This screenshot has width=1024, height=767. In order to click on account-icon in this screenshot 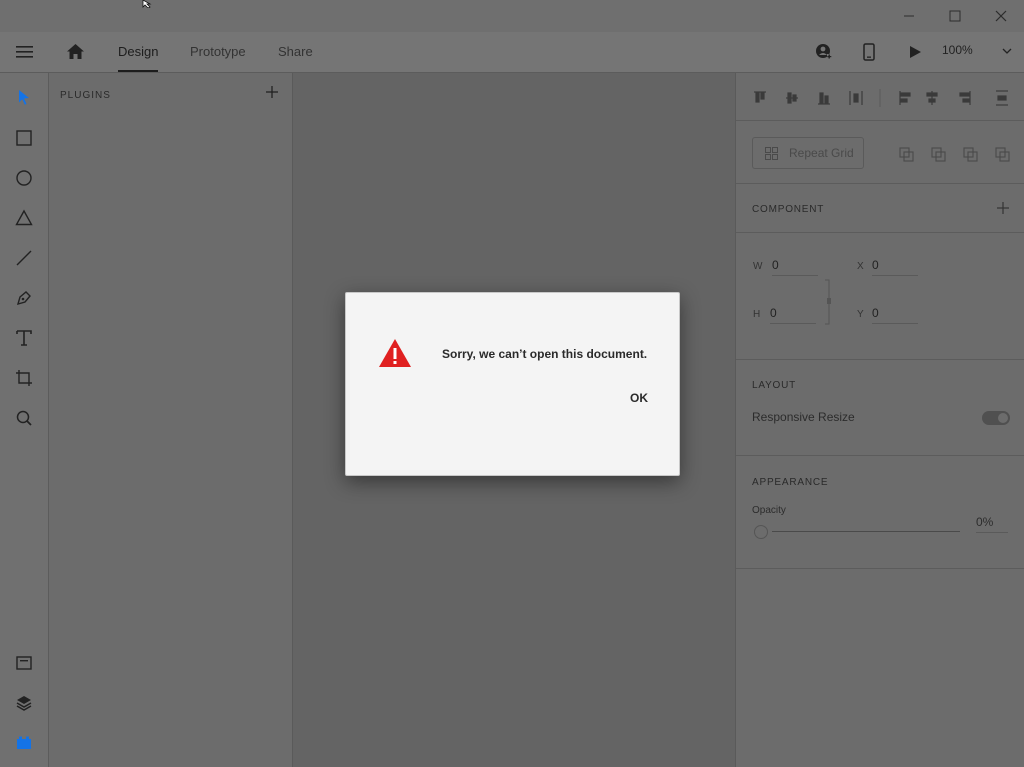, I will do `click(824, 52)`.